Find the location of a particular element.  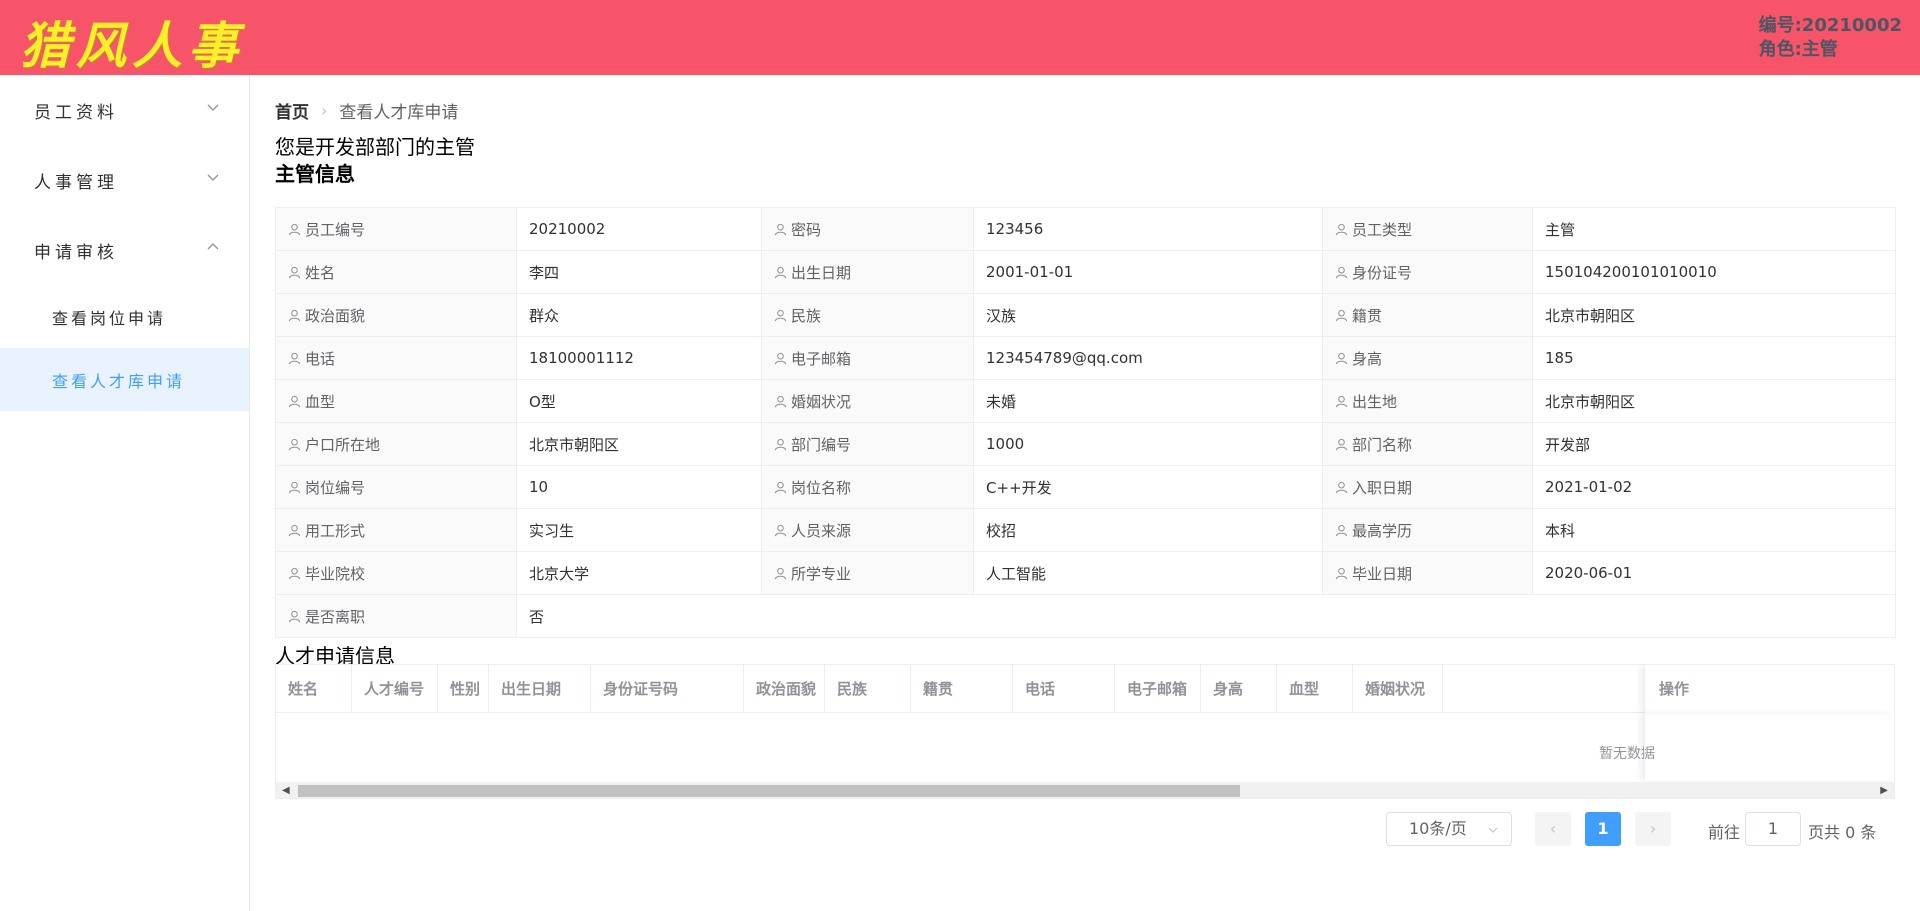

info-label-text: 岗位名称 is located at coordinates (821, 487).